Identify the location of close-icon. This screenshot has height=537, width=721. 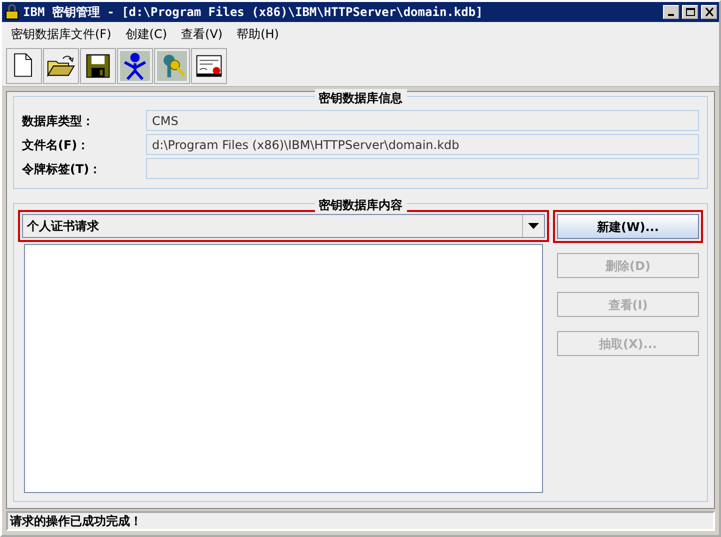
(709, 12).